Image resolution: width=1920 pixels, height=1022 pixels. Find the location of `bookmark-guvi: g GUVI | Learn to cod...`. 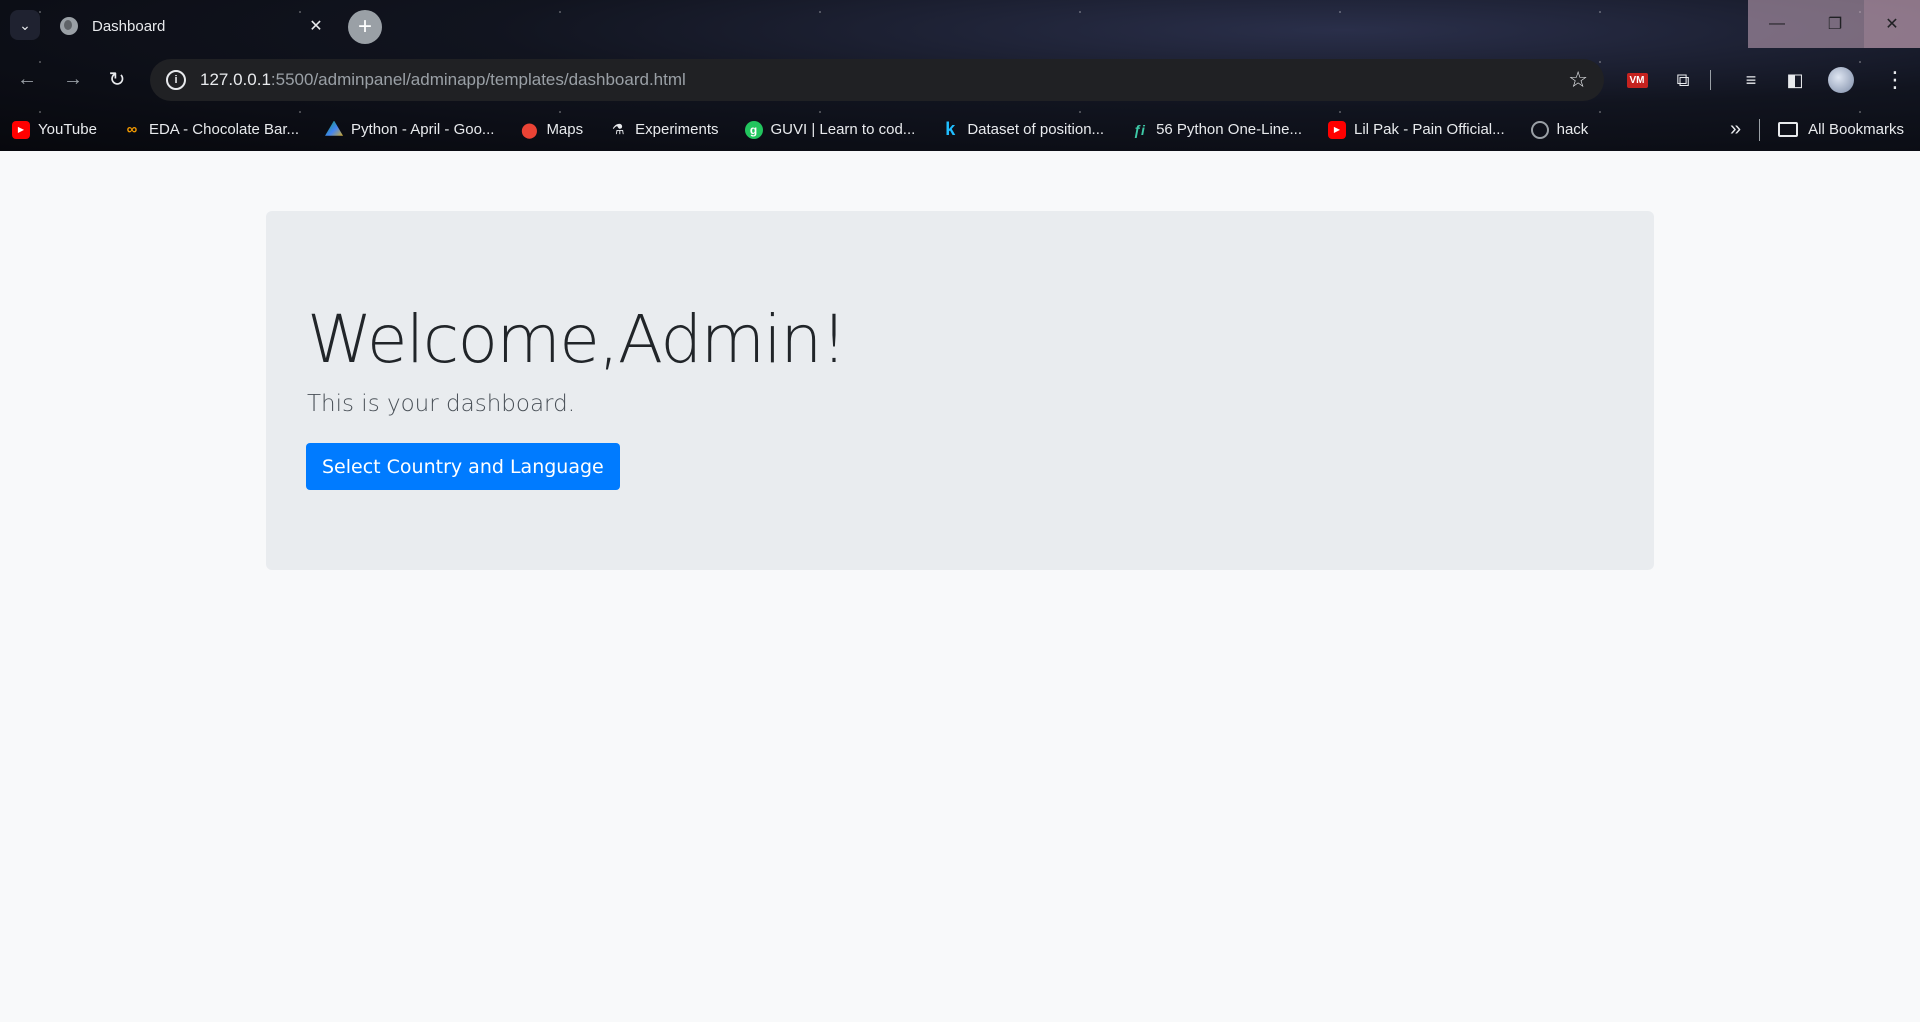

bookmark-guvi: g GUVI | Learn to cod... is located at coordinates (830, 129).